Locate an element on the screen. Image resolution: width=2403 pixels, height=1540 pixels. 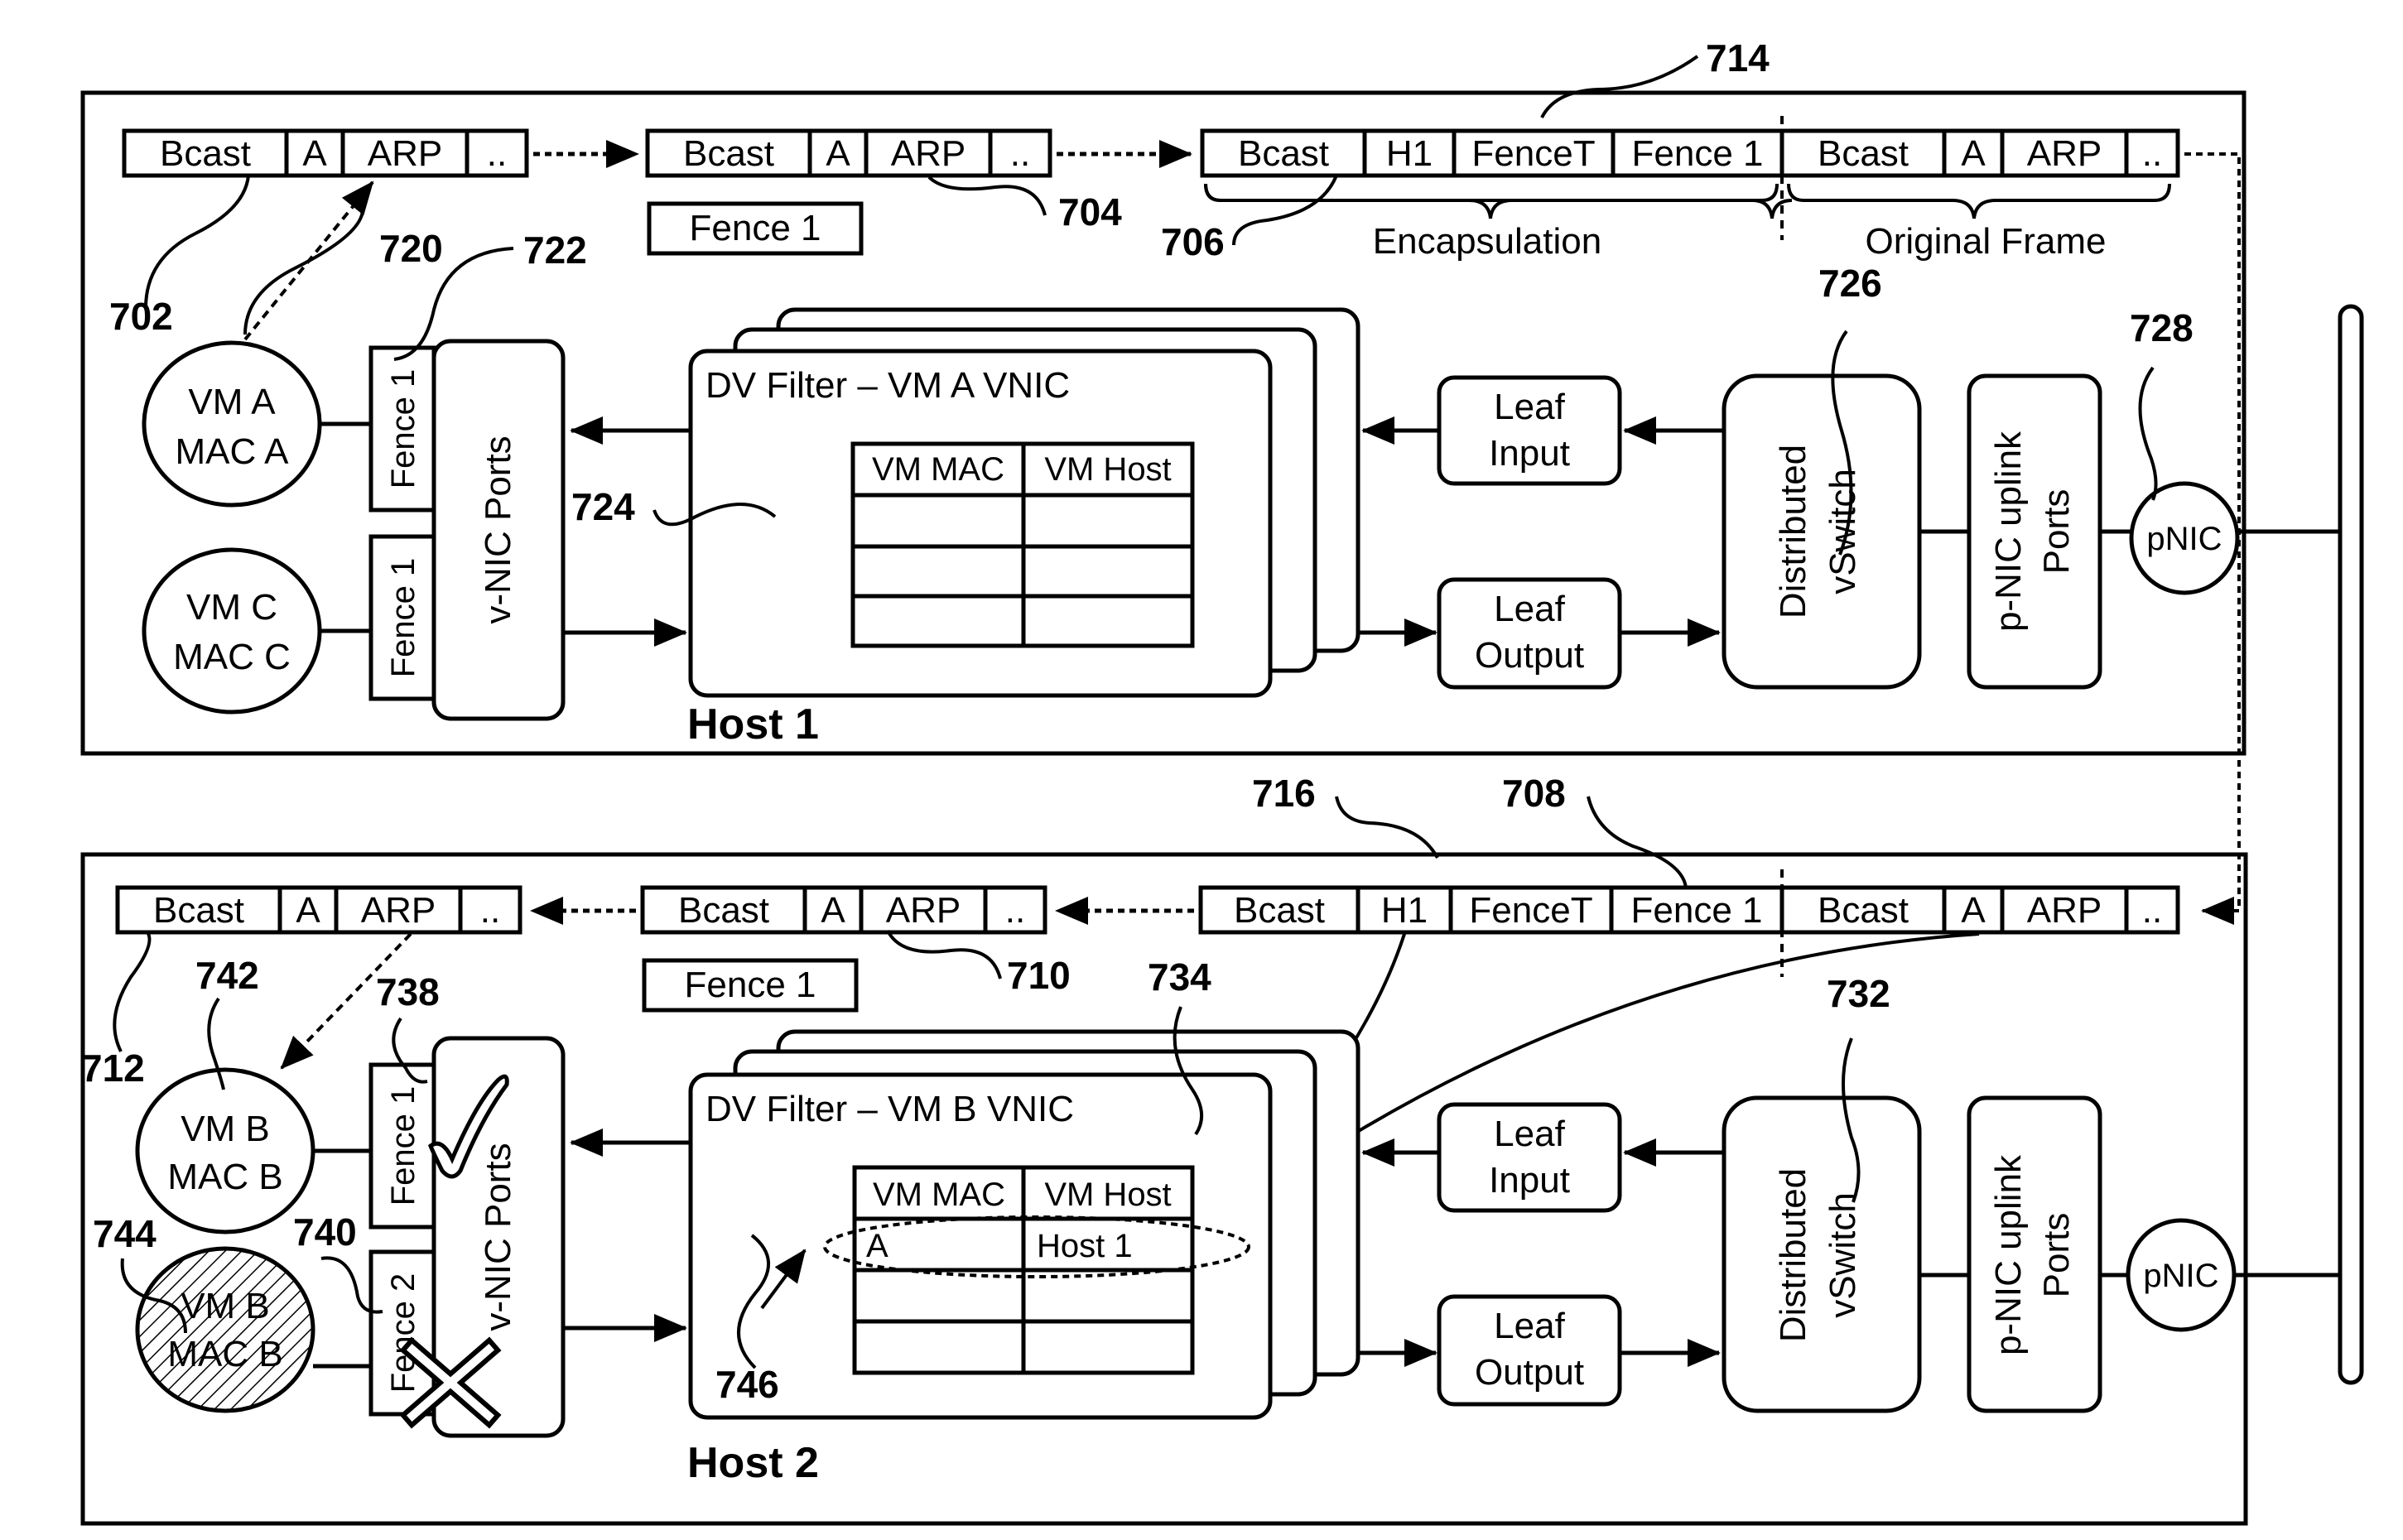
original-frame-label: Original Frame is located at coordinates (1987, 242).